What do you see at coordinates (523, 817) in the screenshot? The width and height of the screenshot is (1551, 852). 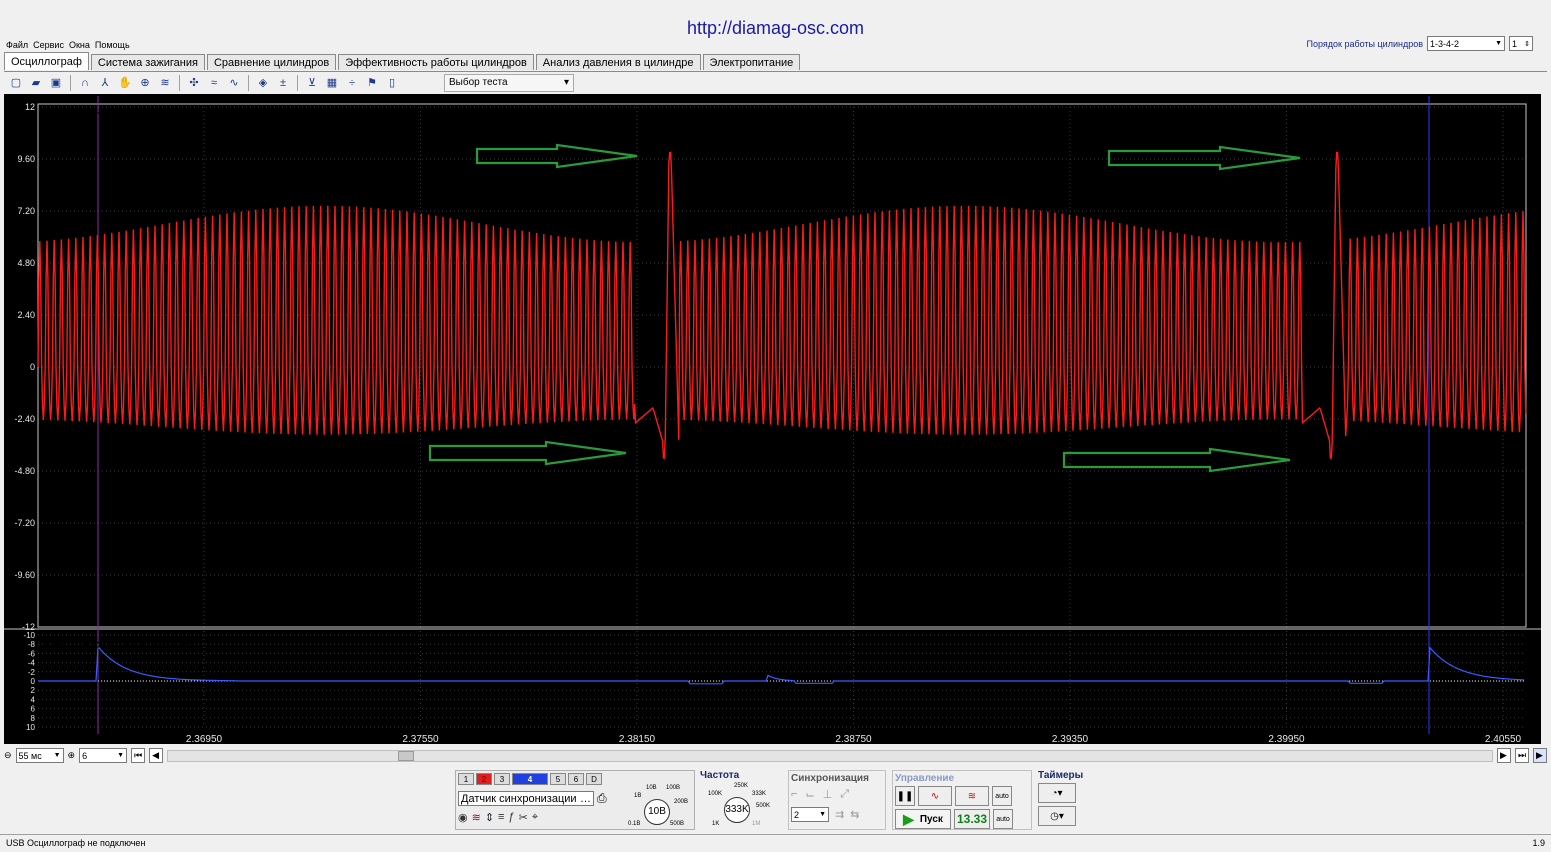 I see `tools-icon: ✂` at bounding box center [523, 817].